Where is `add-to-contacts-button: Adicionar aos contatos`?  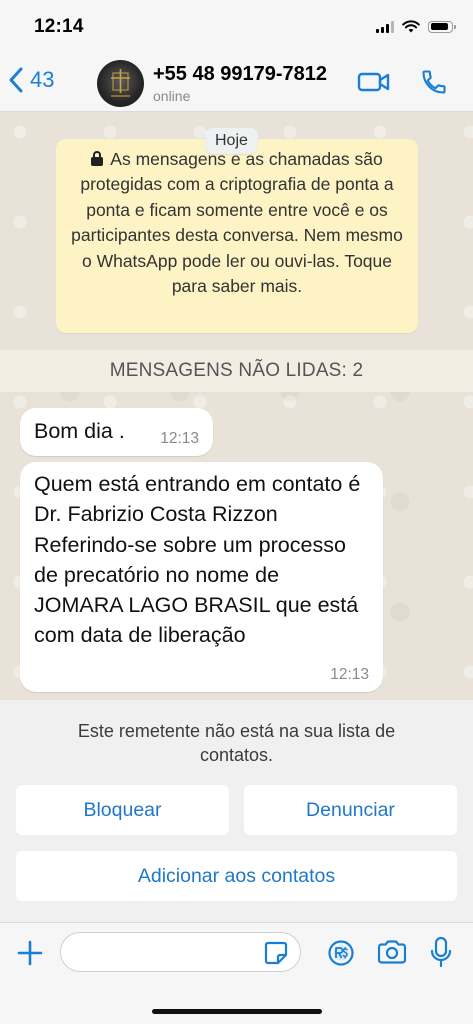
add-to-contacts-button: Adicionar aos contatos is located at coordinates (236, 876).